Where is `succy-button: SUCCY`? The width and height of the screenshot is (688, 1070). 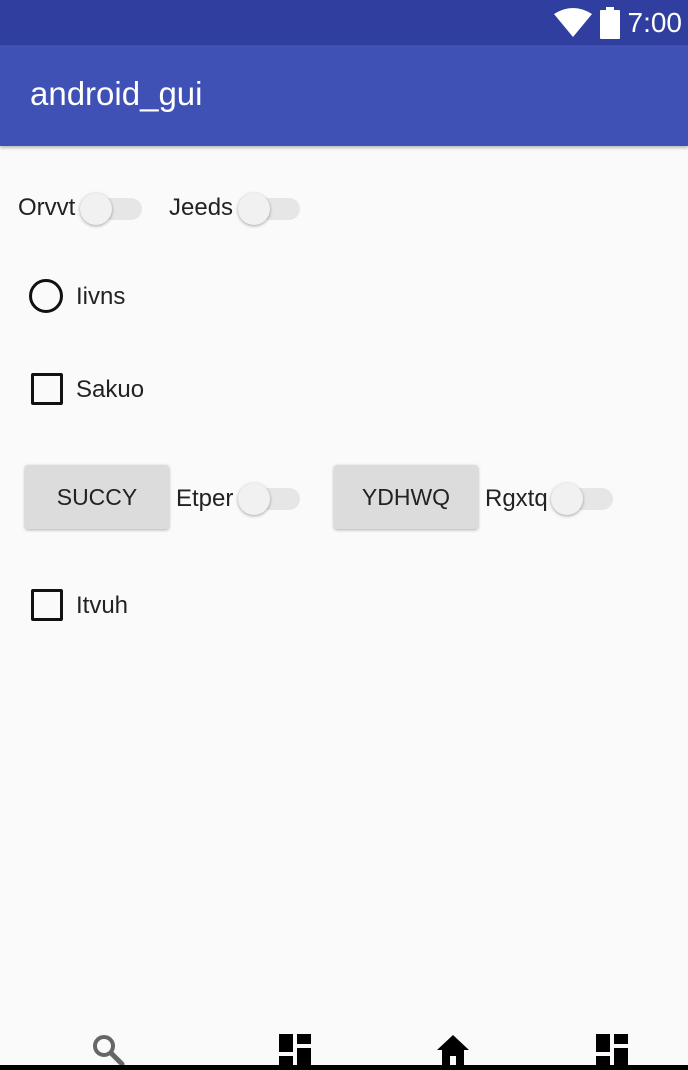
succy-button: SUCCY is located at coordinates (97, 497).